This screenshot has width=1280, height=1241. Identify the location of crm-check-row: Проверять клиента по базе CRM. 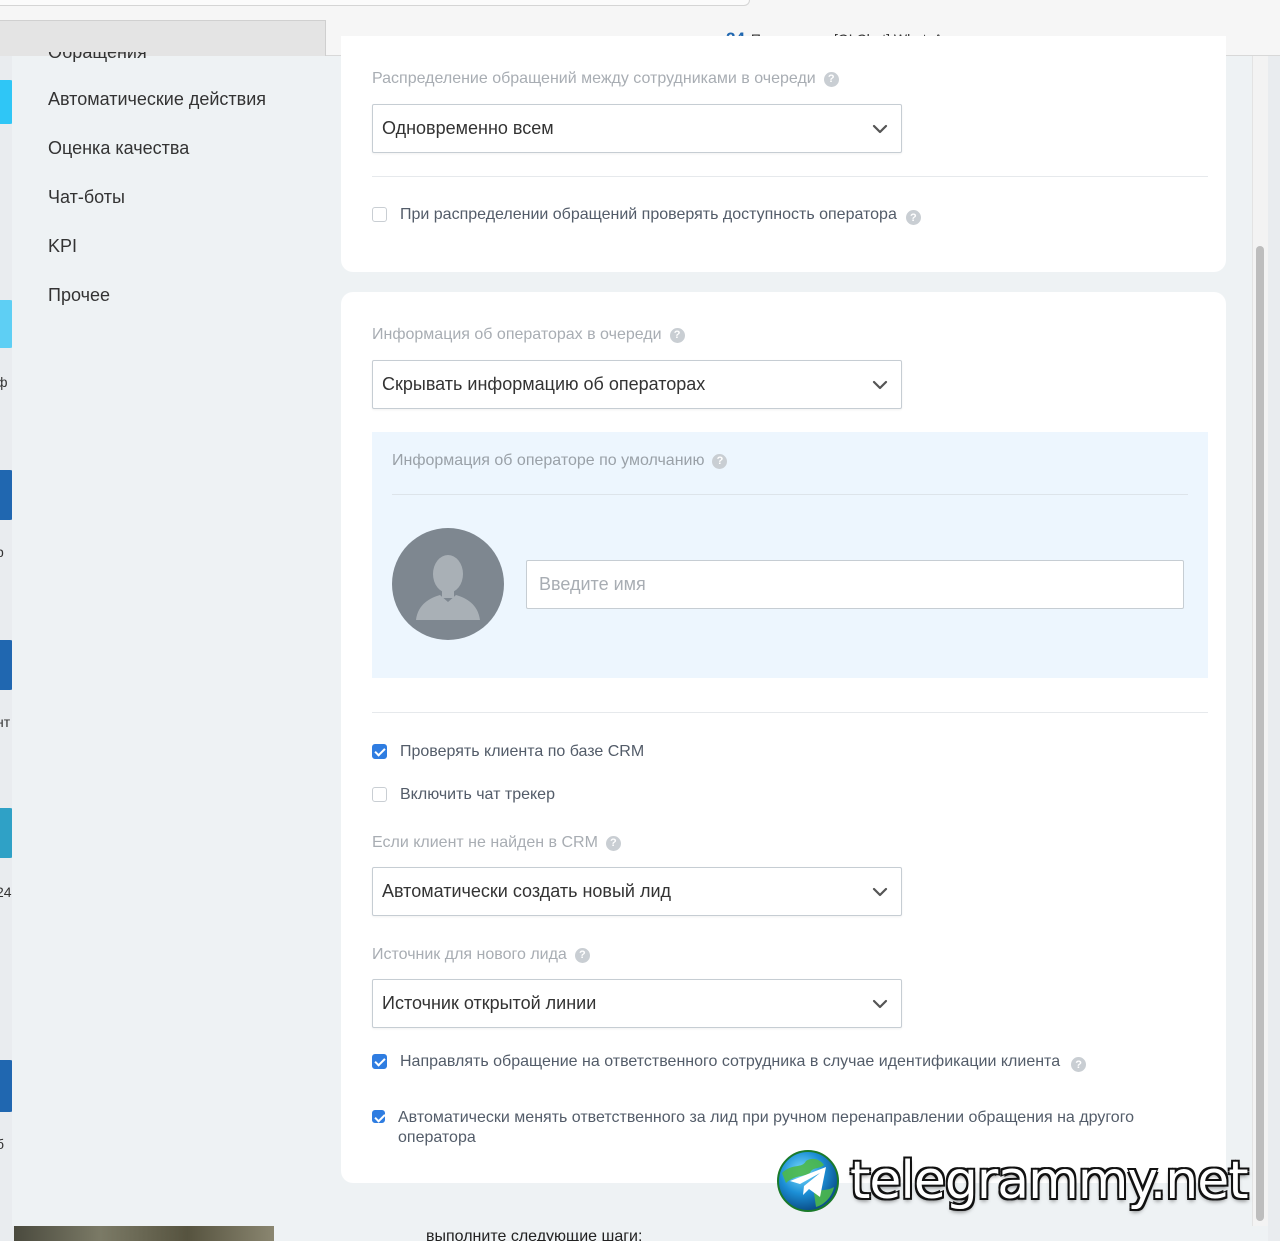
(508, 752).